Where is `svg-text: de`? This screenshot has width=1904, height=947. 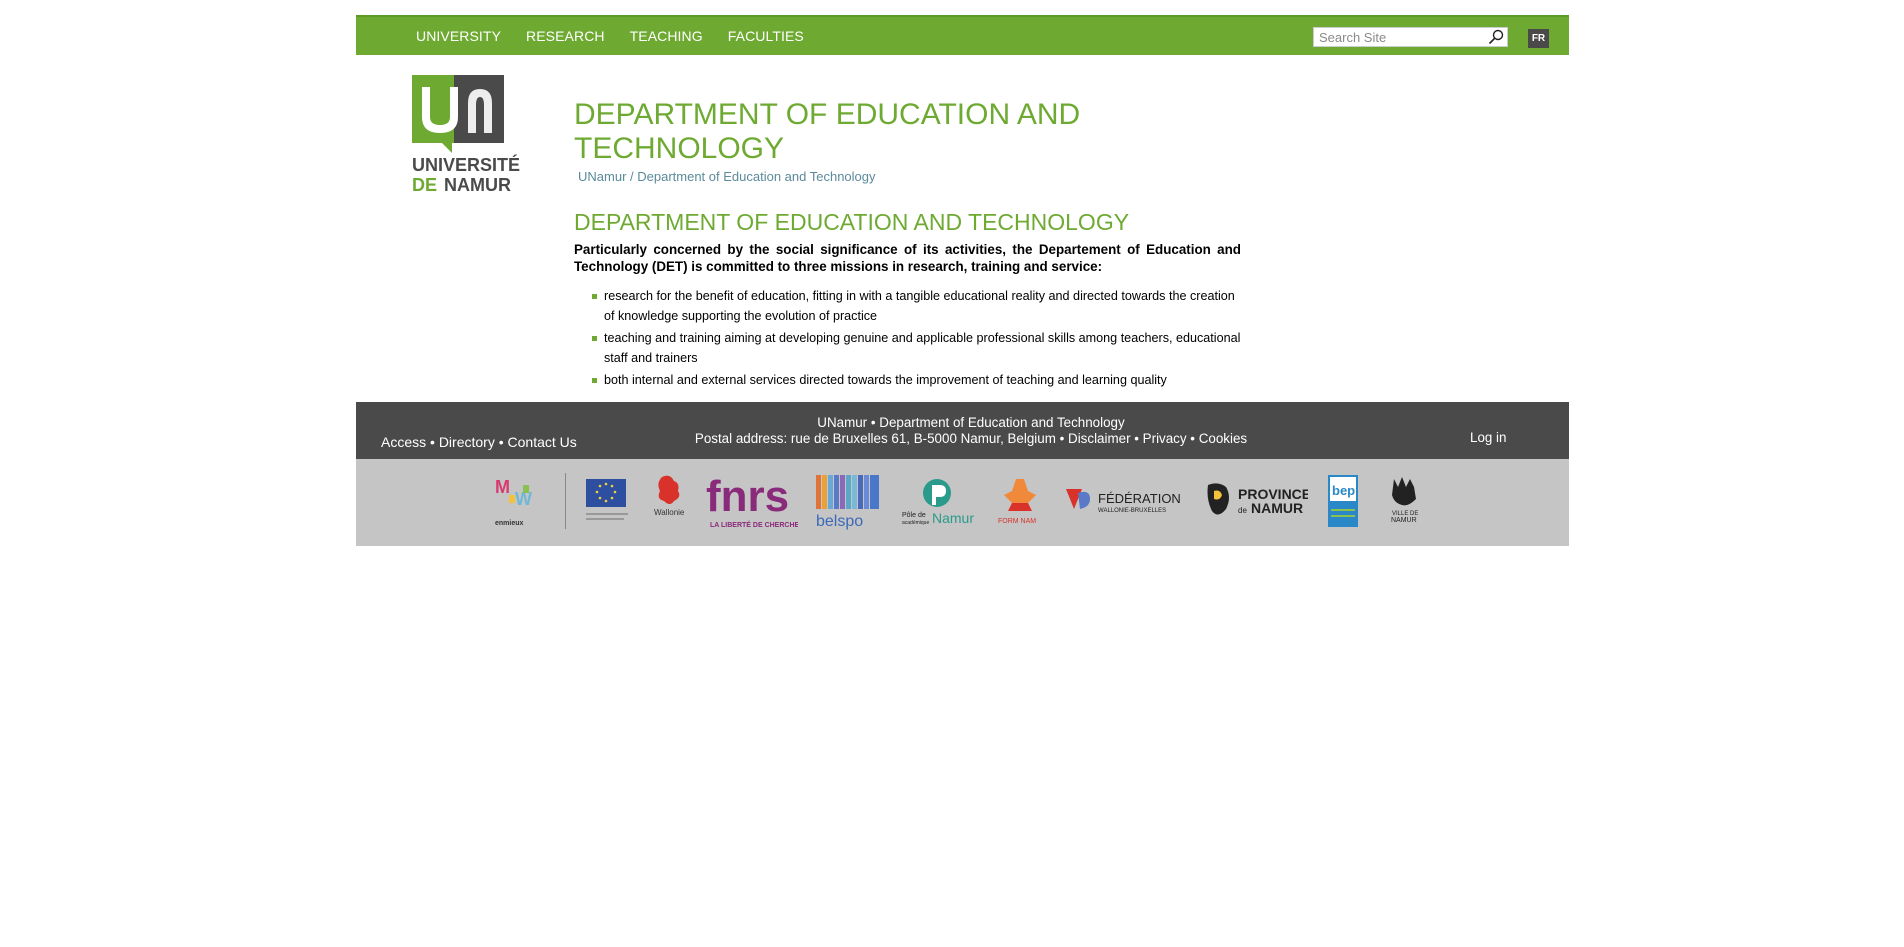 svg-text: de is located at coordinates (1242, 510).